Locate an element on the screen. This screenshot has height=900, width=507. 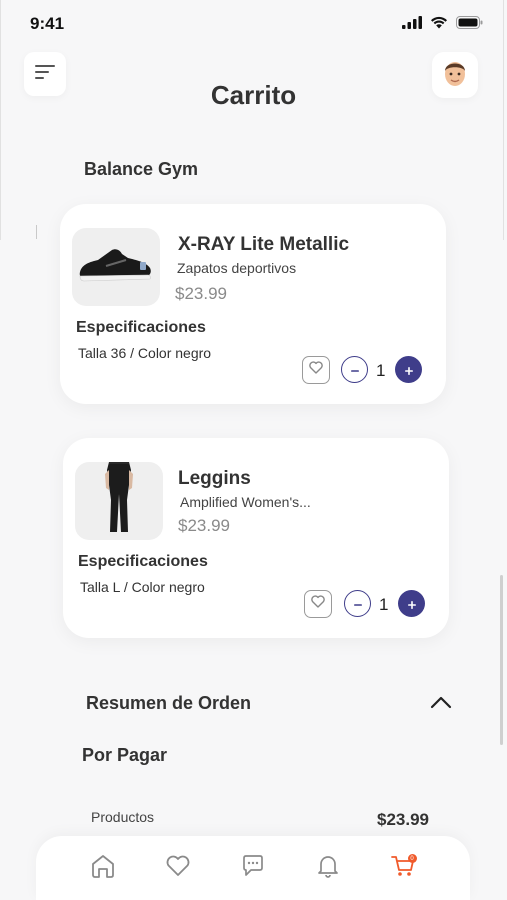
home-icon is located at coordinates (103, 868).